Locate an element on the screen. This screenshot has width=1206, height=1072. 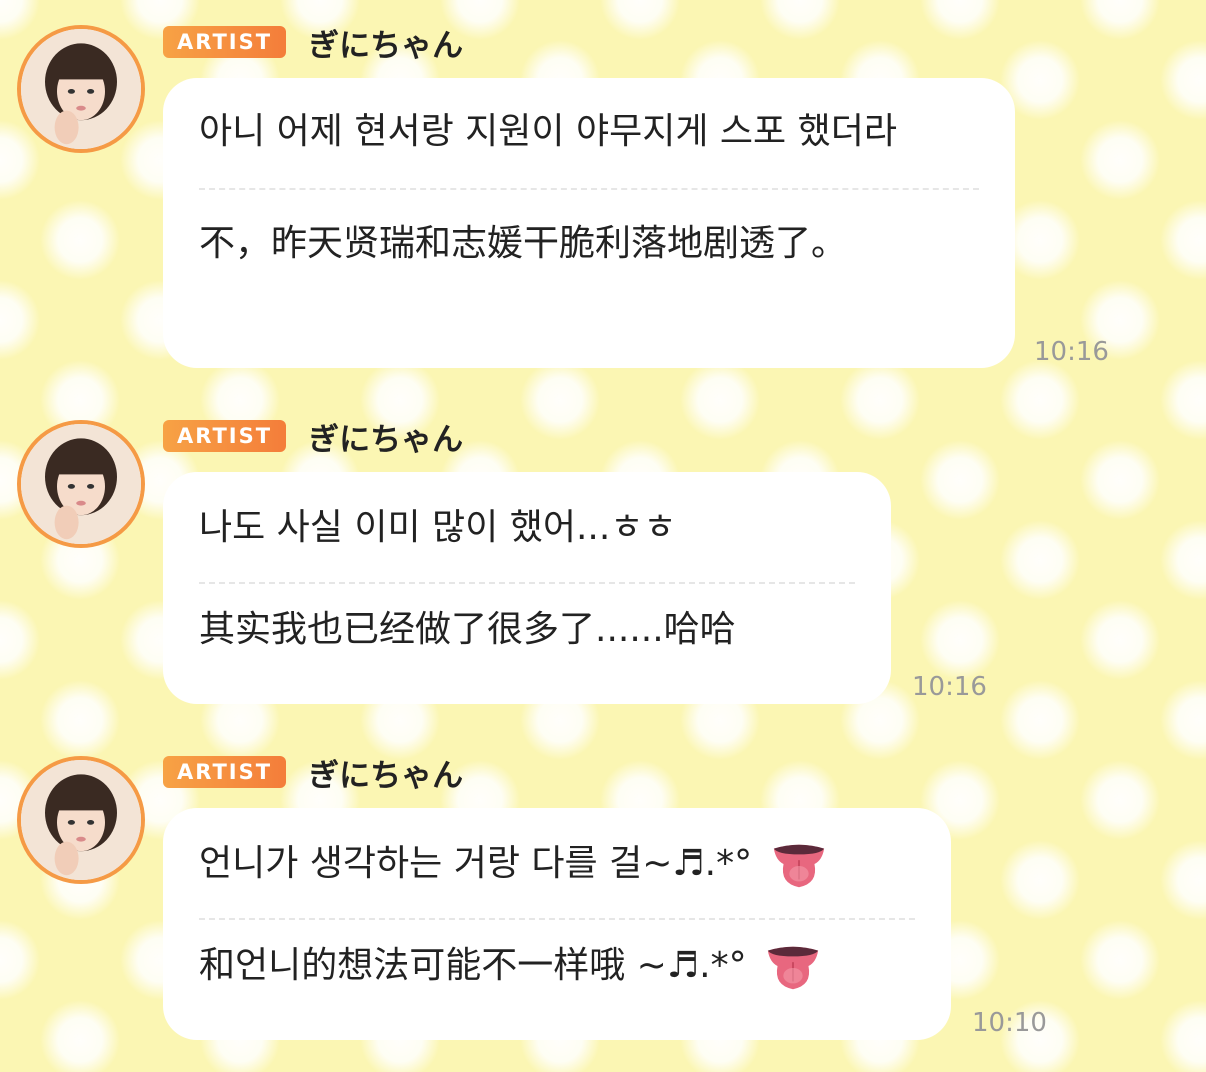
message-text-chinese: 其实我也已经做了很多了......哈哈 is located at coordinates (467, 629).